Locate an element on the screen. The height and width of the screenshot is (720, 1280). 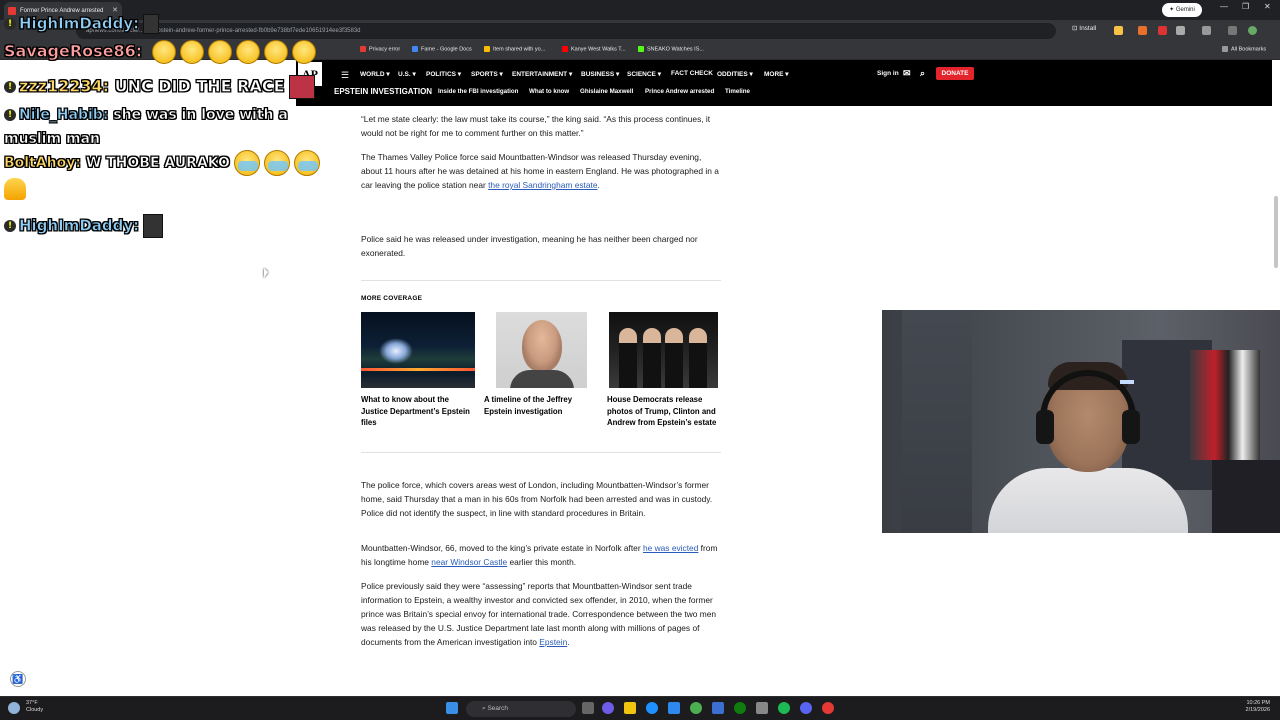
nav-us: U.S. ▾ is located at coordinates (407, 74).